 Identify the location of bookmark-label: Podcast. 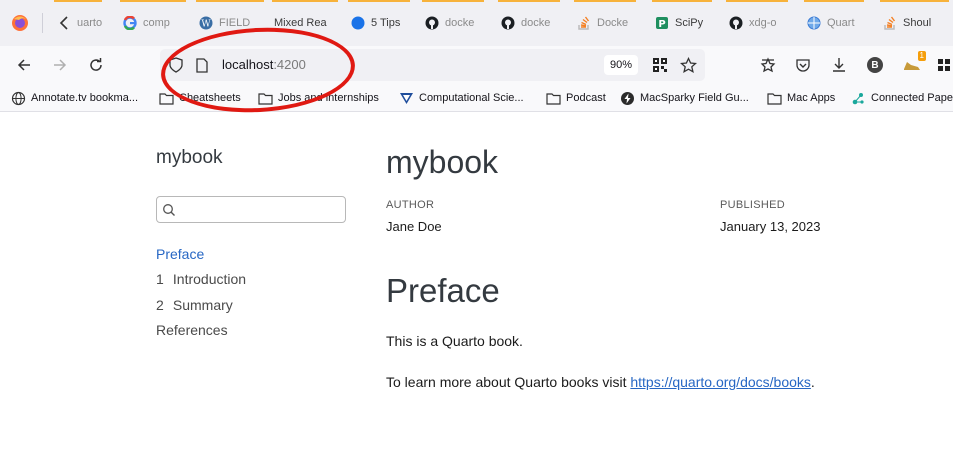
(586, 98).